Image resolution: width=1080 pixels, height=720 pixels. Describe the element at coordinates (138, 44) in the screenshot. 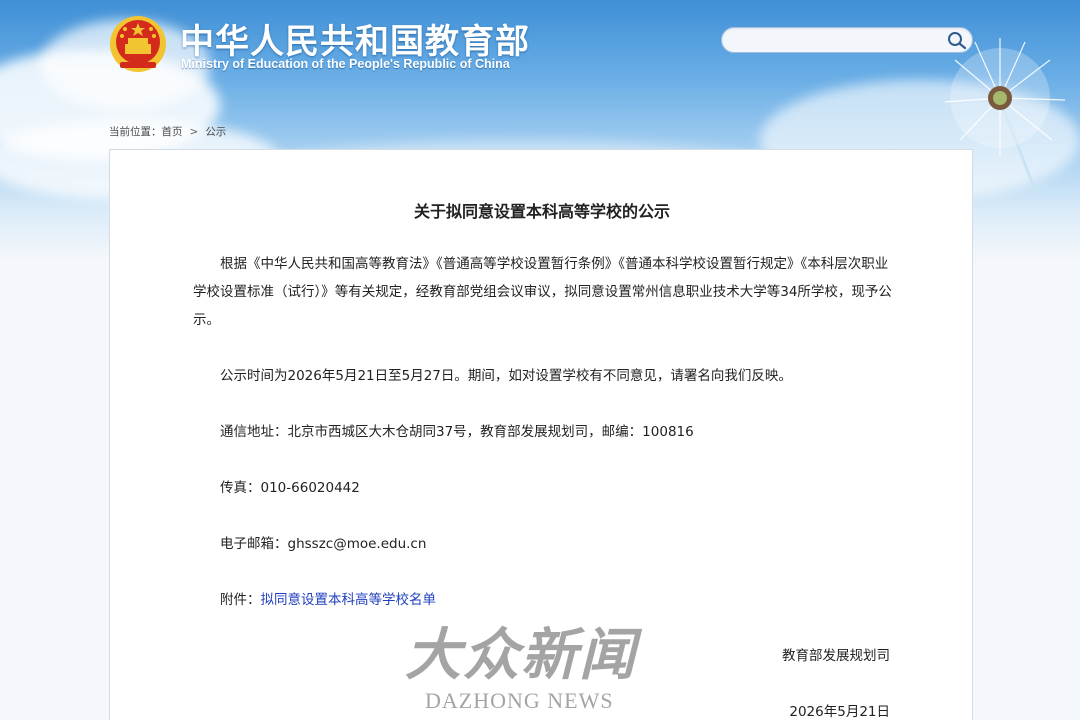

I see `national-emblem-icon` at that location.